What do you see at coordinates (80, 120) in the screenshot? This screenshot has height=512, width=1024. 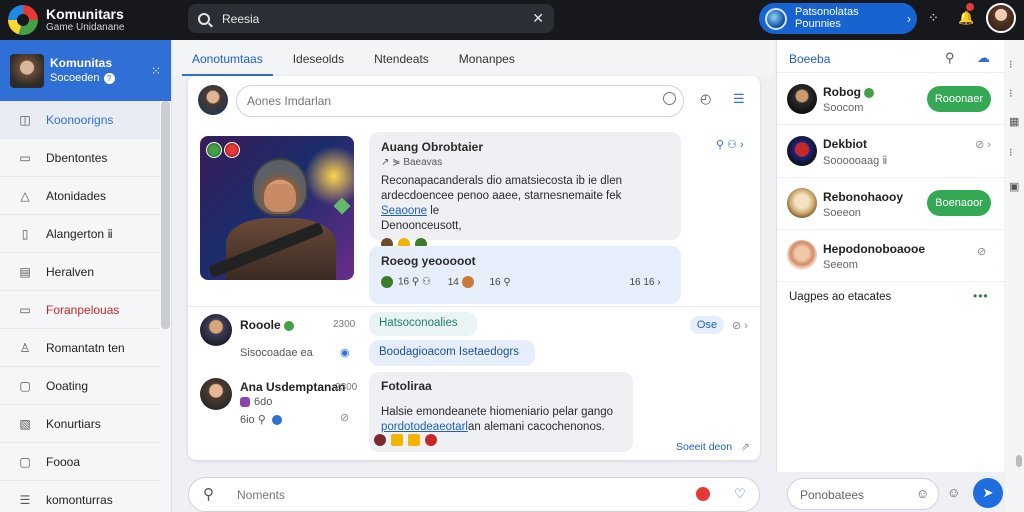 I see `sidebar-item: ◫ Koonoorigns` at bounding box center [80, 120].